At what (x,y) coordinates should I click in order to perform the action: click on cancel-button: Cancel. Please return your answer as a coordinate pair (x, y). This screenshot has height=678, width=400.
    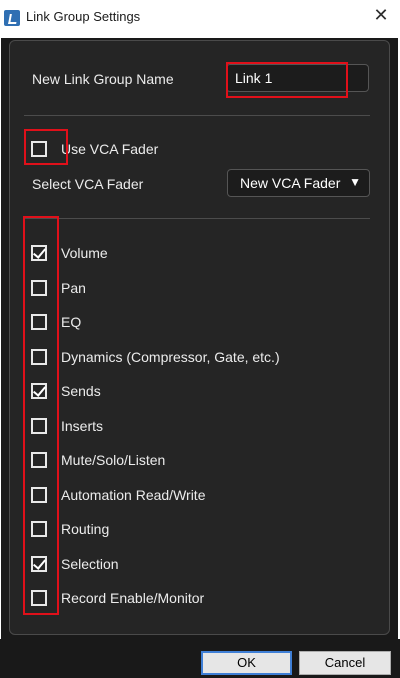
    Looking at the image, I should click on (345, 663).